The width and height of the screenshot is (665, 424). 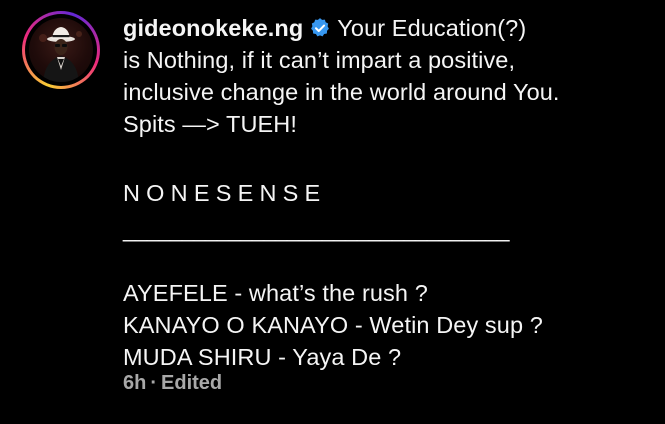 I want to click on comment-text-line-8: MUDA SHIRU - Yaya De ?, so click(x=262, y=357).